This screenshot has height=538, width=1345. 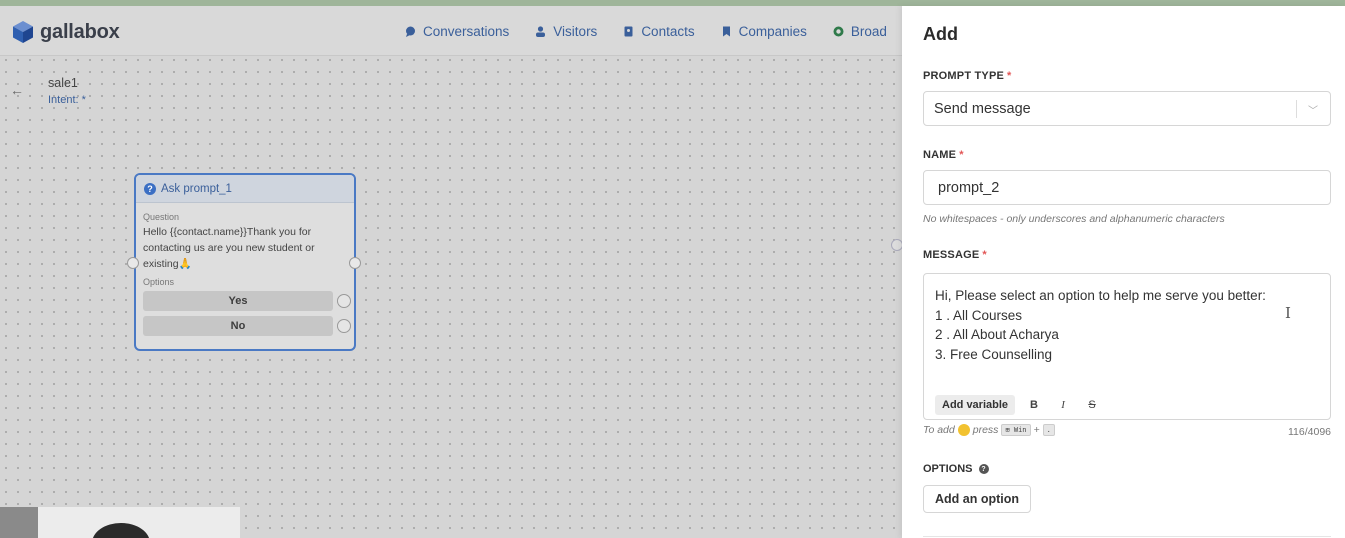 I want to click on option-yes: Yes, so click(x=238, y=301).